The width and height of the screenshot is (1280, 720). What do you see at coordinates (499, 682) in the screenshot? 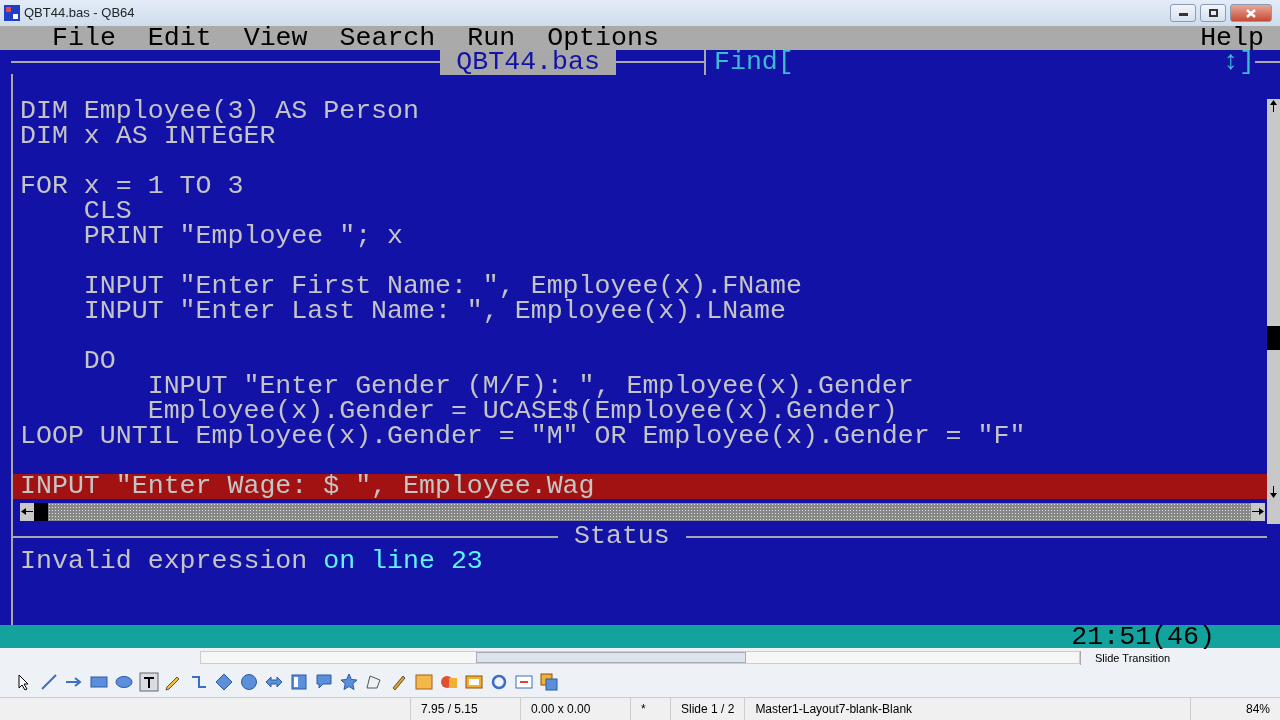
I see `rotate-icon` at bounding box center [499, 682].